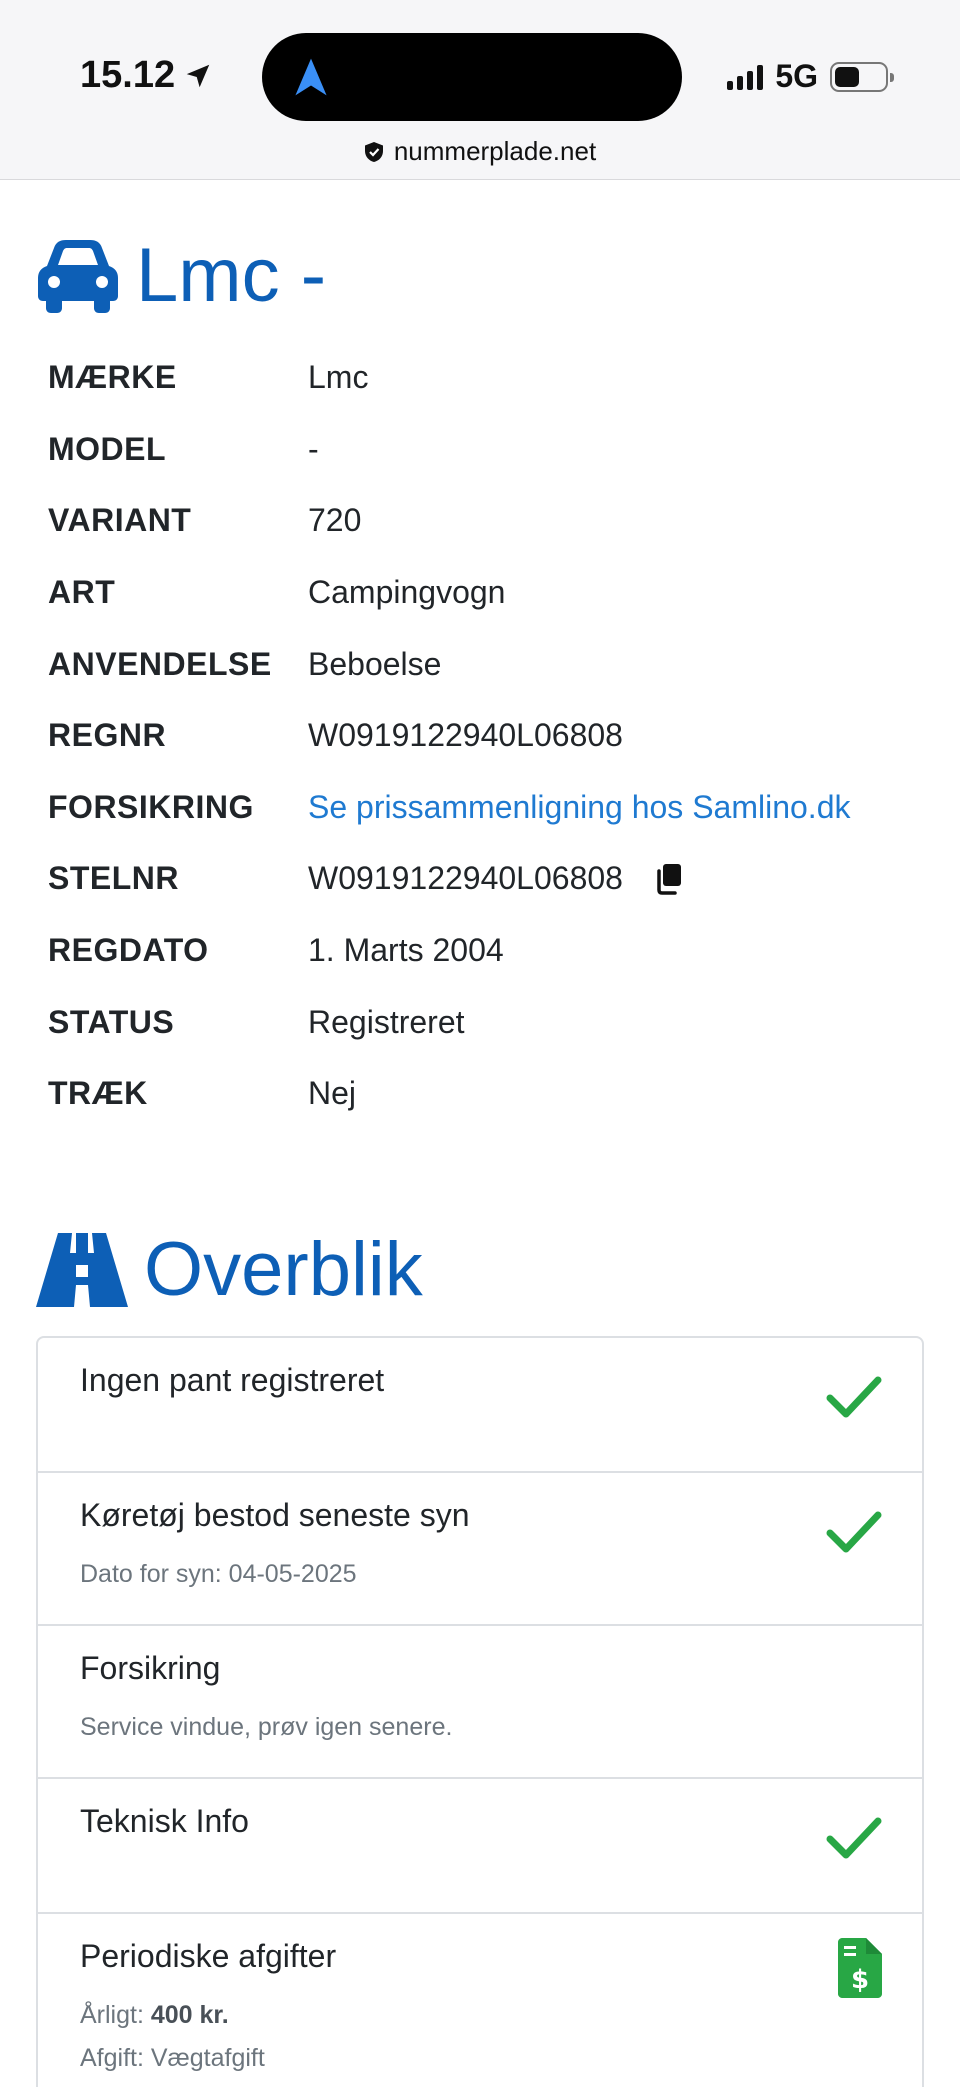 The height and width of the screenshot is (2087, 960). Describe the element at coordinates (82, 1269) in the screenshot. I see `road-icon` at that location.